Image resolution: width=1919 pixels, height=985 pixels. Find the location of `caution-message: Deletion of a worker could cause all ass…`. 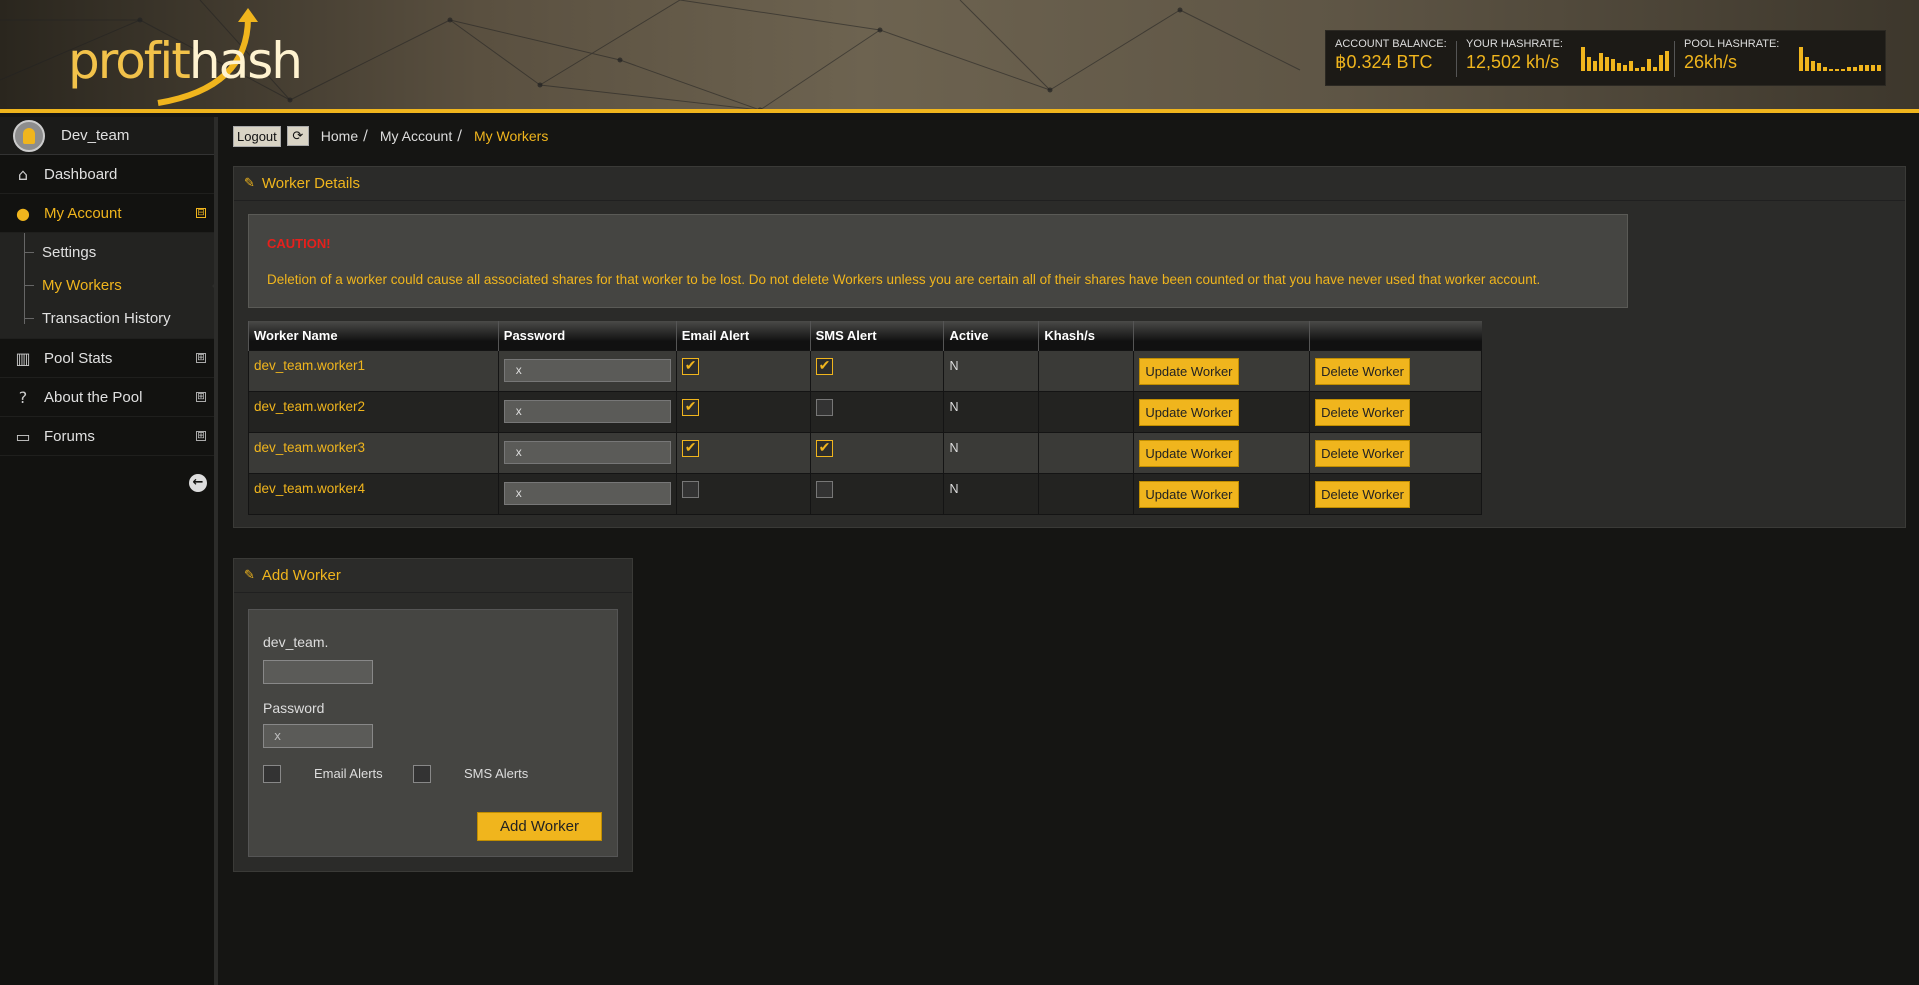

caution-message: Deletion of a worker could cause all ass… is located at coordinates (904, 279).